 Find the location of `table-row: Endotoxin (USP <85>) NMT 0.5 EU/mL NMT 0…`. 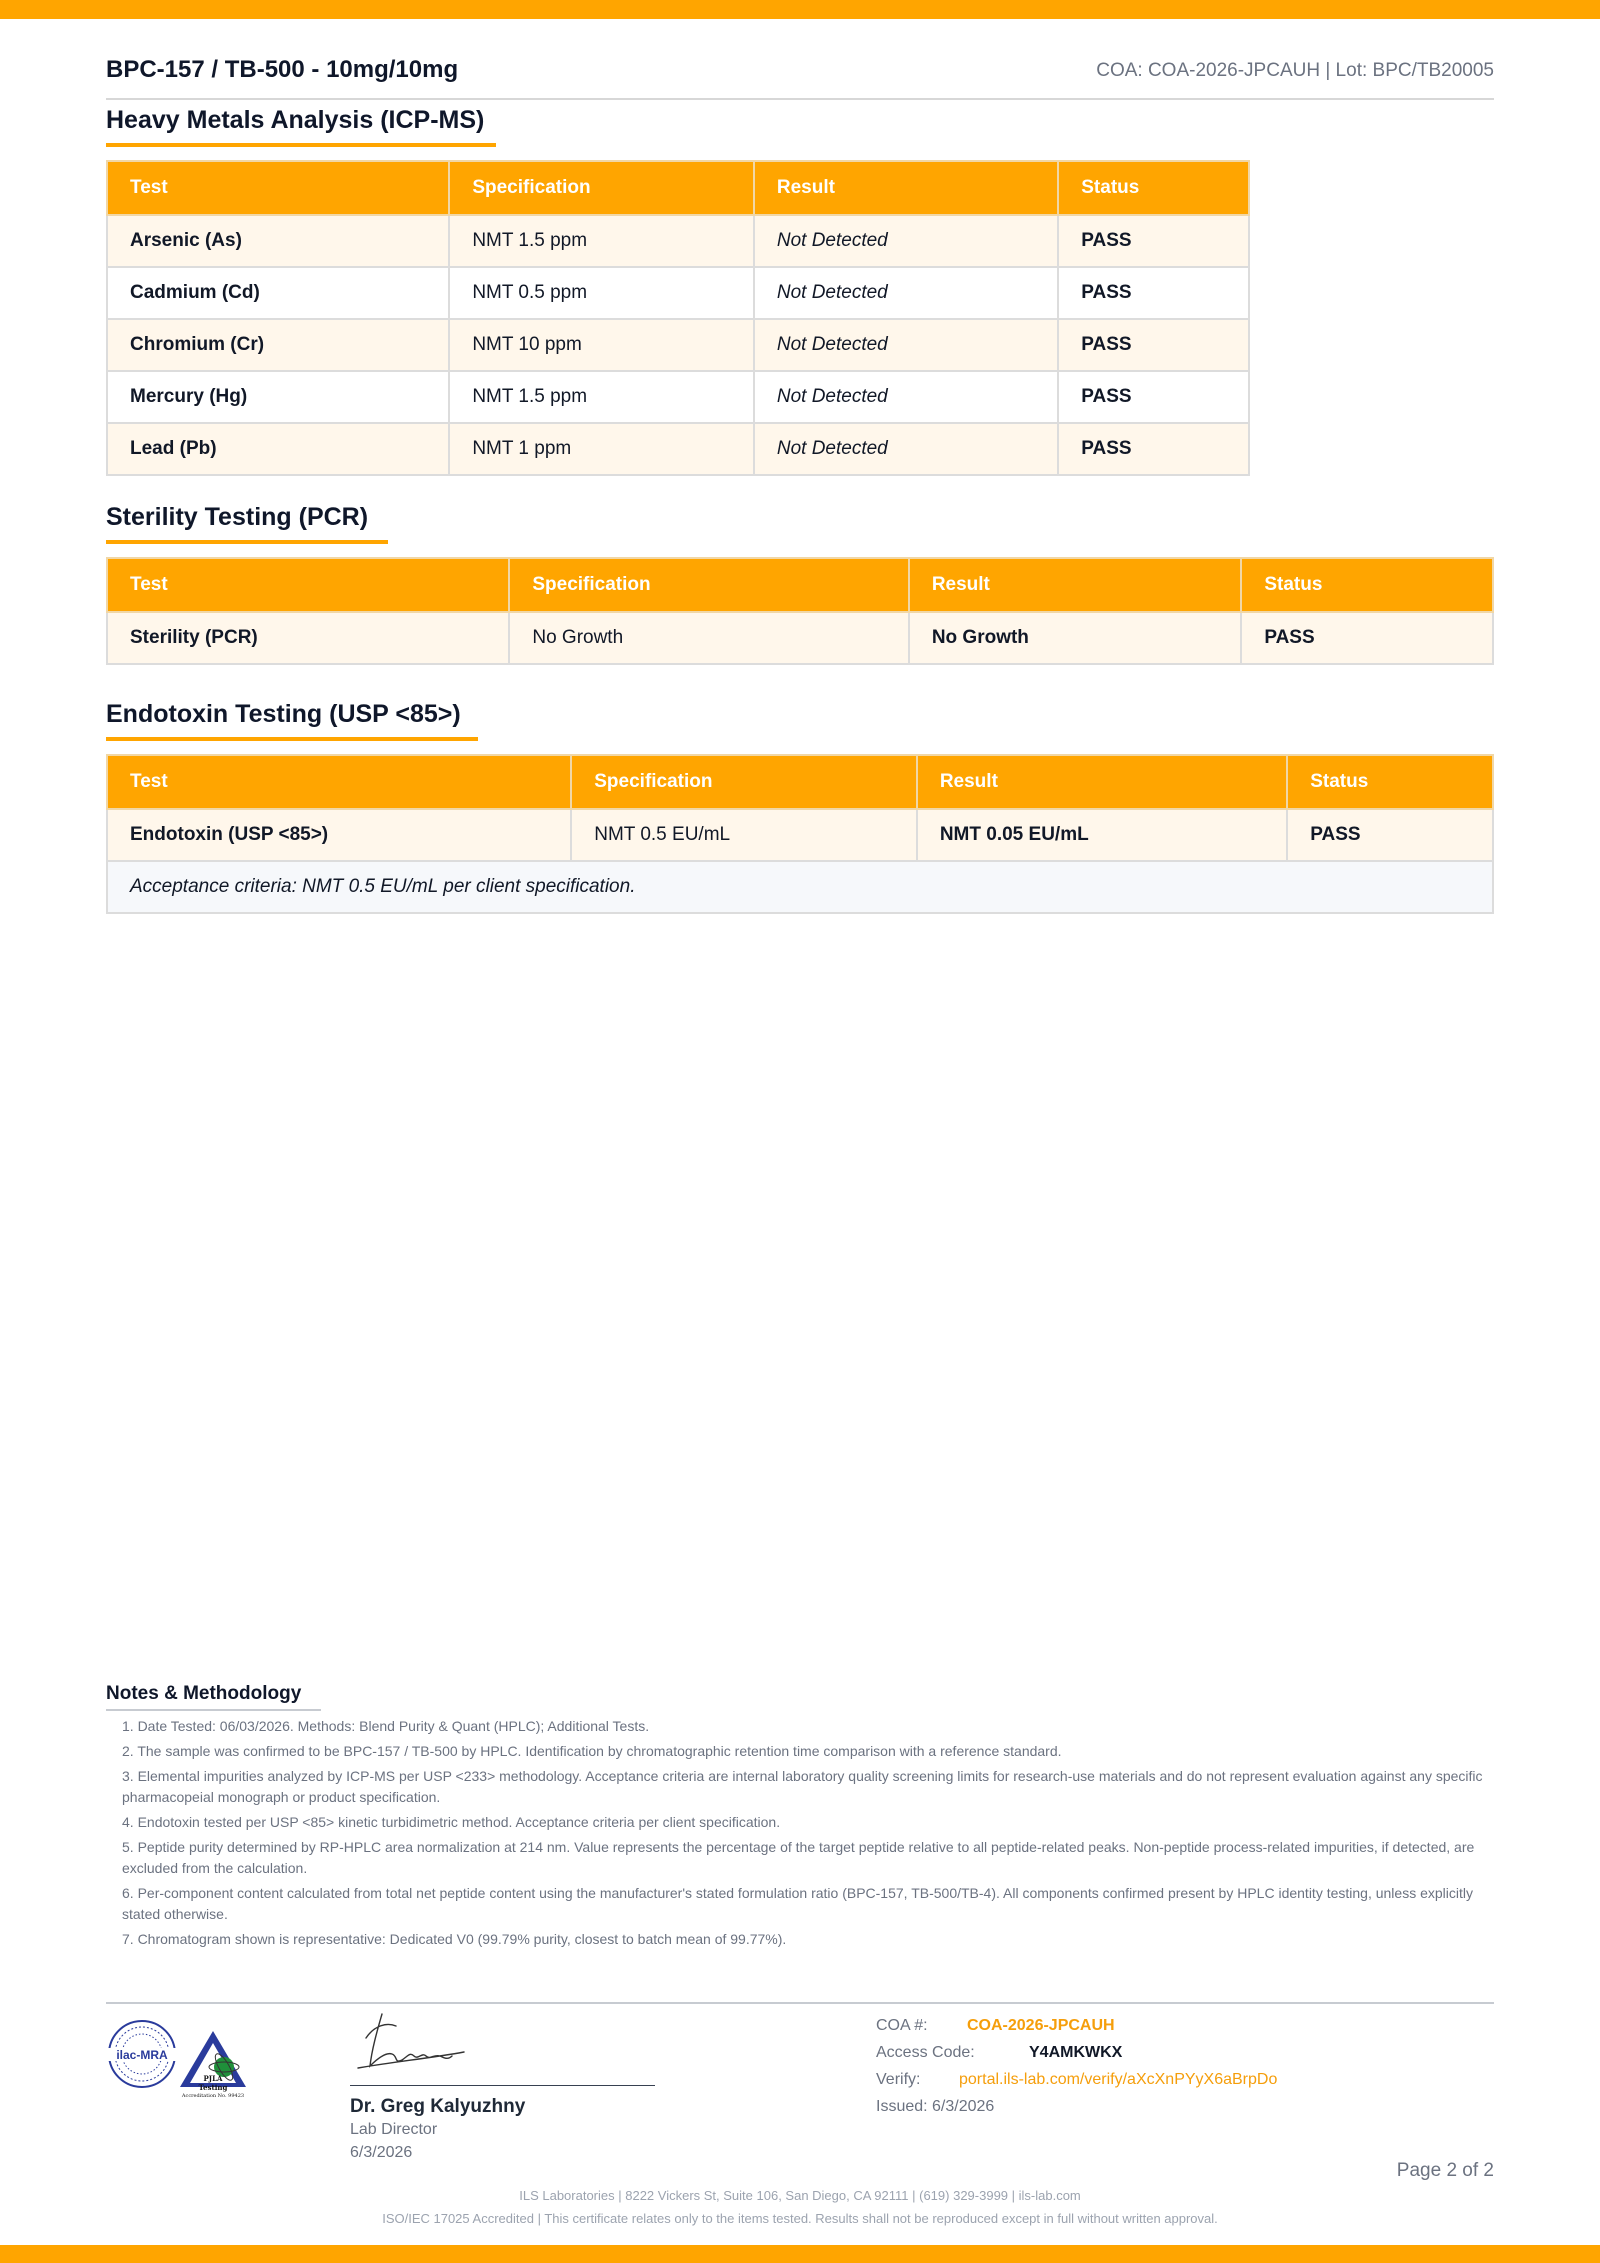

table-row: Endotoxin (USP <85>) NMT 0.5 EU/mL NMT 0… is located at coordinates (799, 835).